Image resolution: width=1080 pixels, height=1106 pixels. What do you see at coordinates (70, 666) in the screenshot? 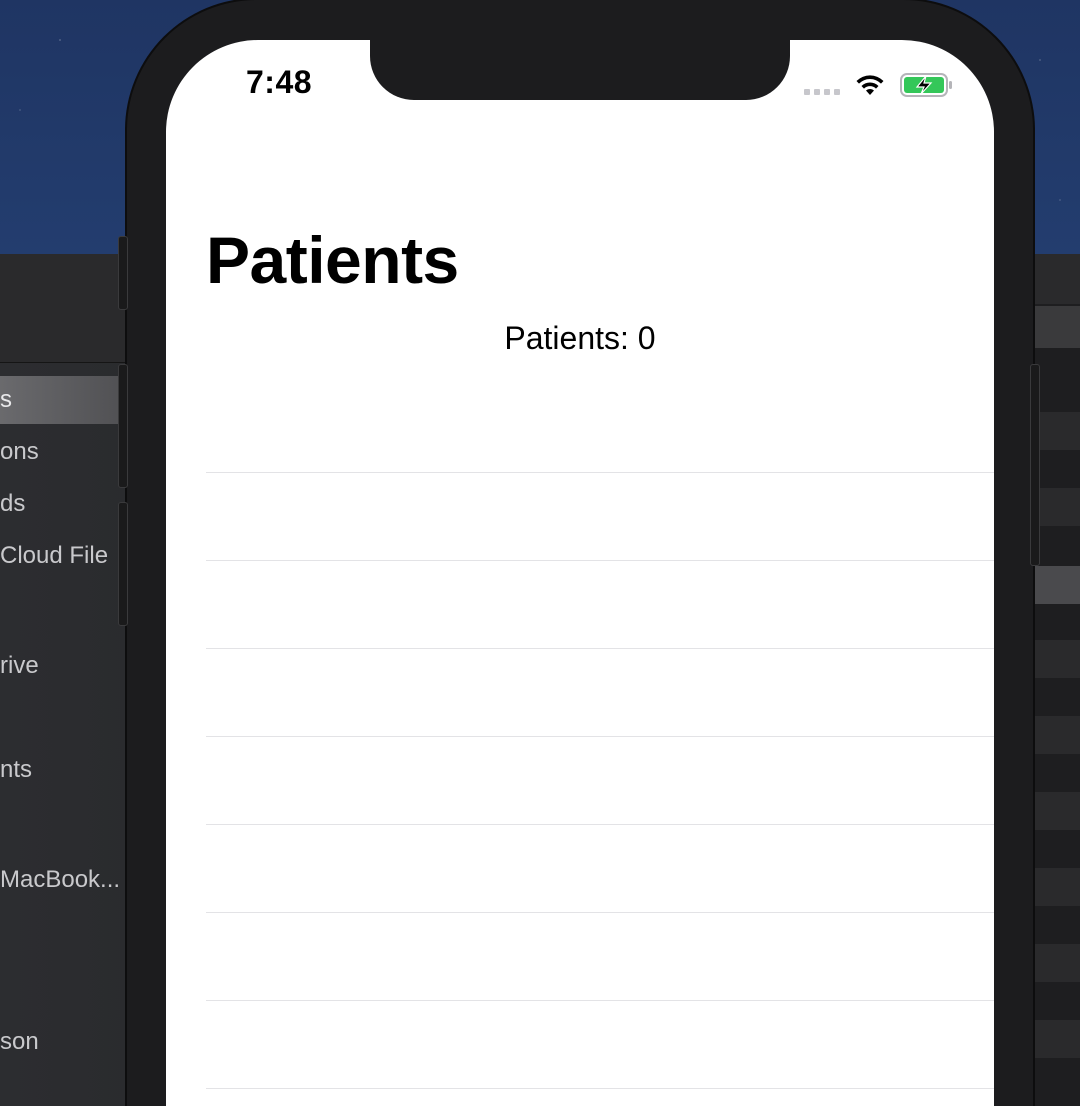
I see `sidebar-item-5: rive` at bounding box center [70, 666].